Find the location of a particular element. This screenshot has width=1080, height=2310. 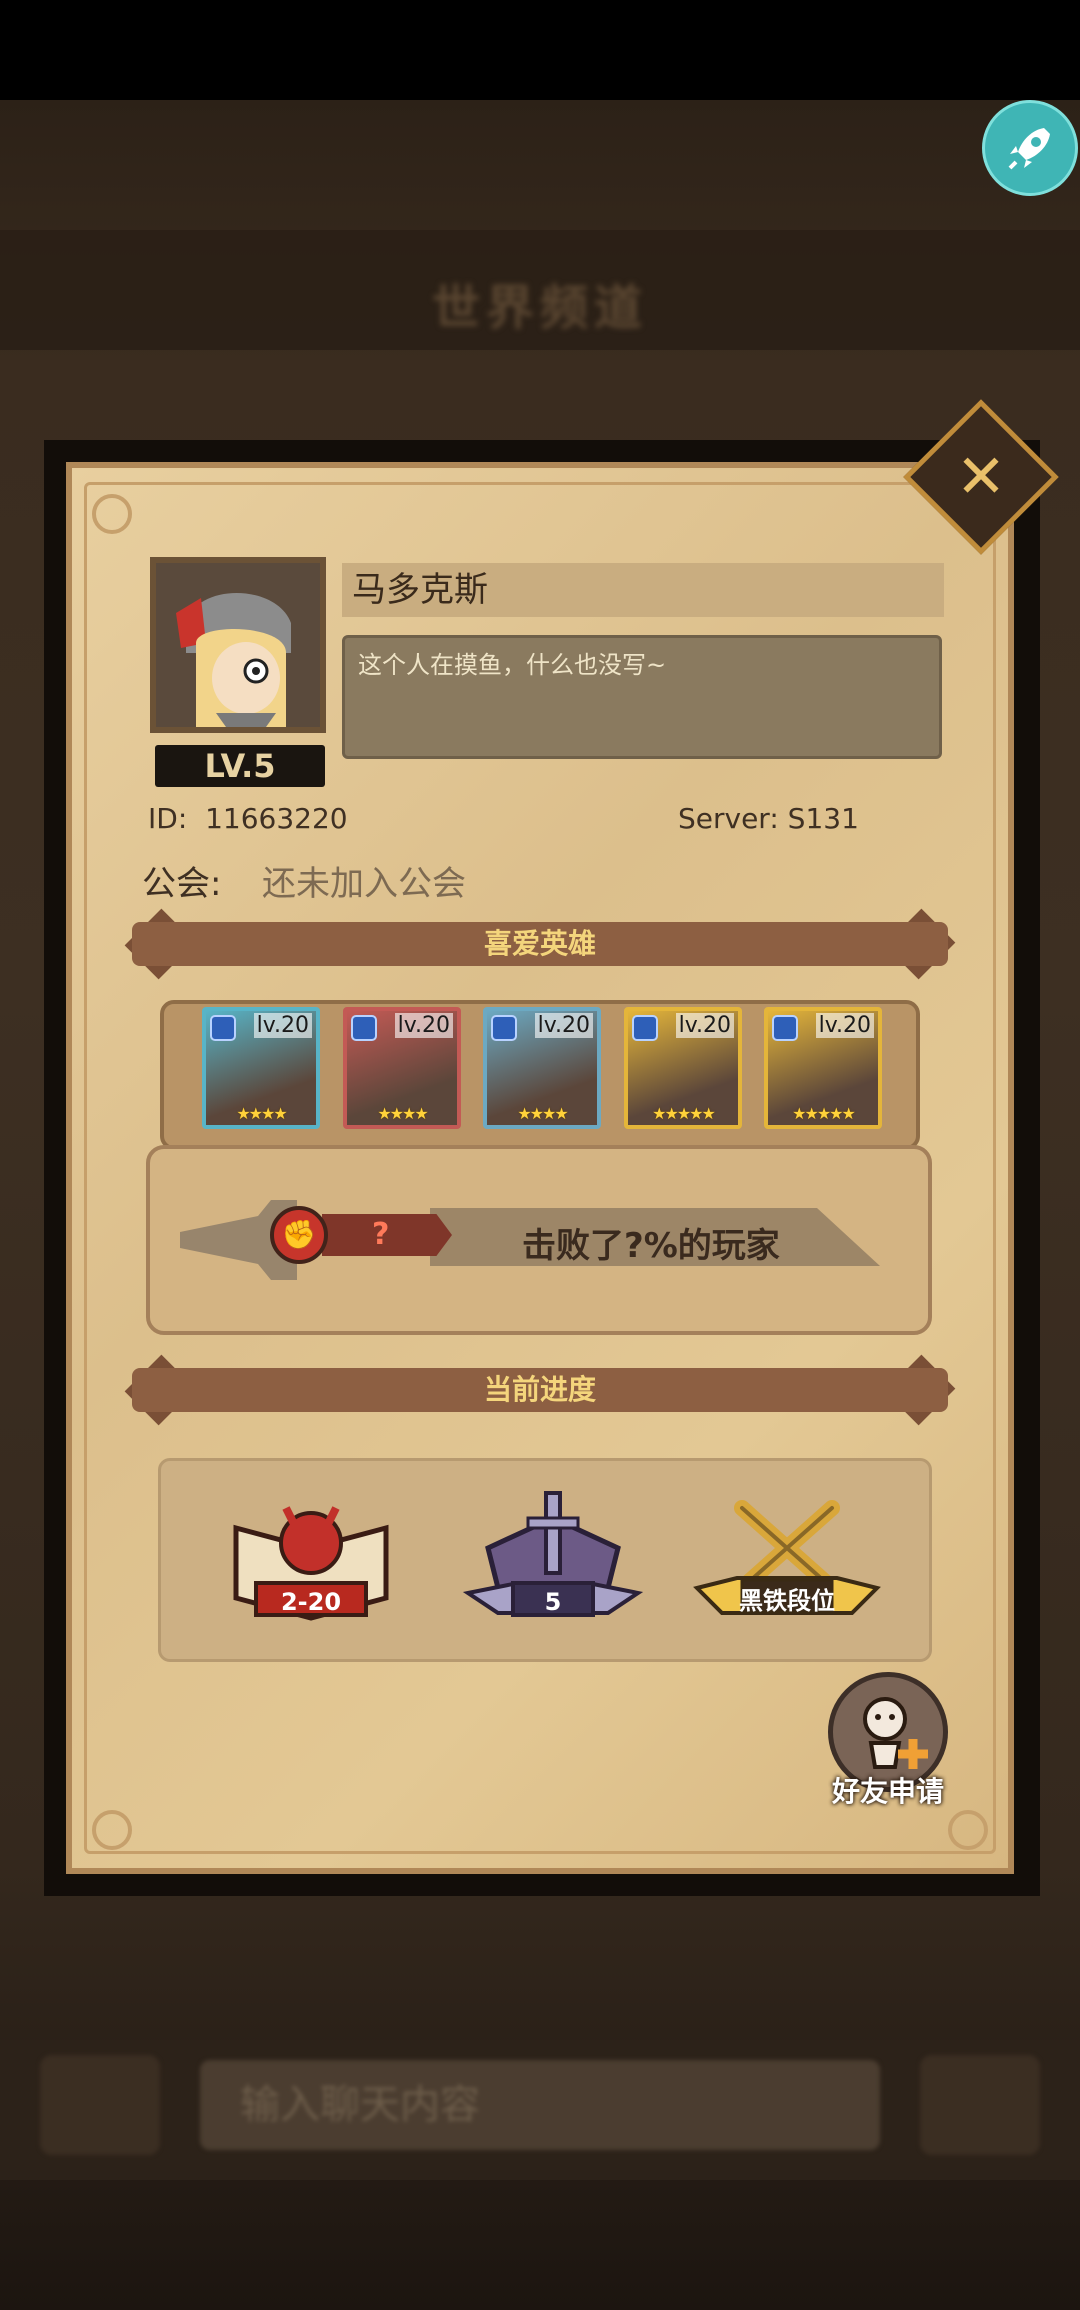

status-bar is located at coordinates (540, 50).